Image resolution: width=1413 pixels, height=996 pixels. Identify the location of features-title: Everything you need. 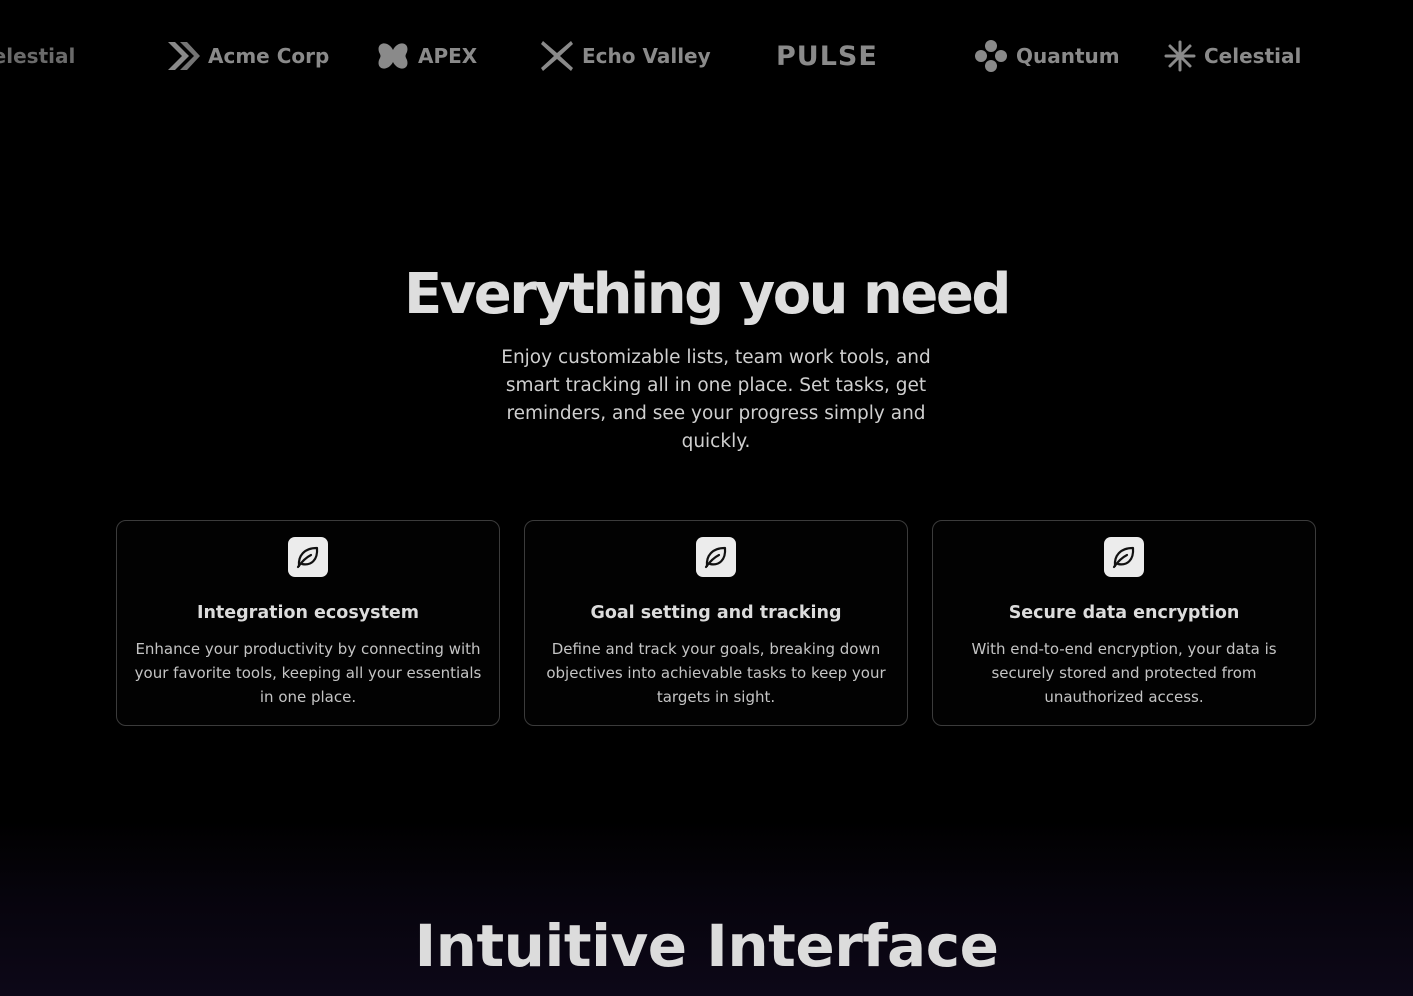
(707, 294).